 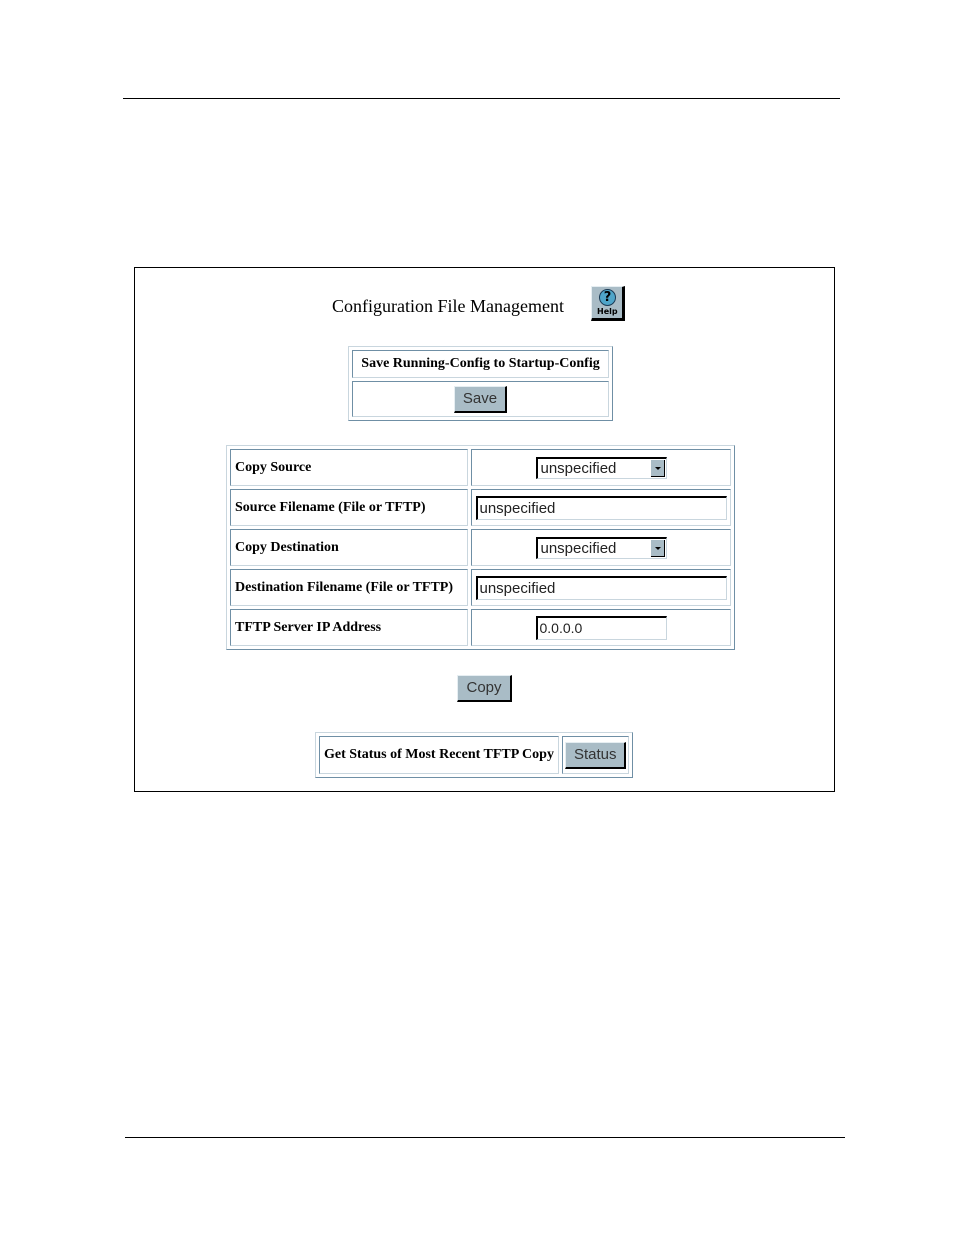 I want to click on top-rule, so click(x=481, y=98).